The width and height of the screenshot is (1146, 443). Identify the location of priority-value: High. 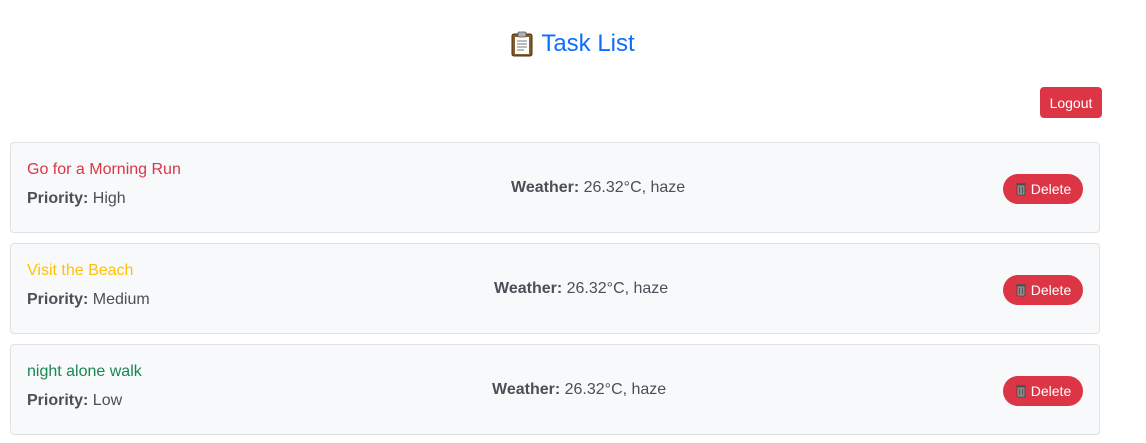
(109, 198).